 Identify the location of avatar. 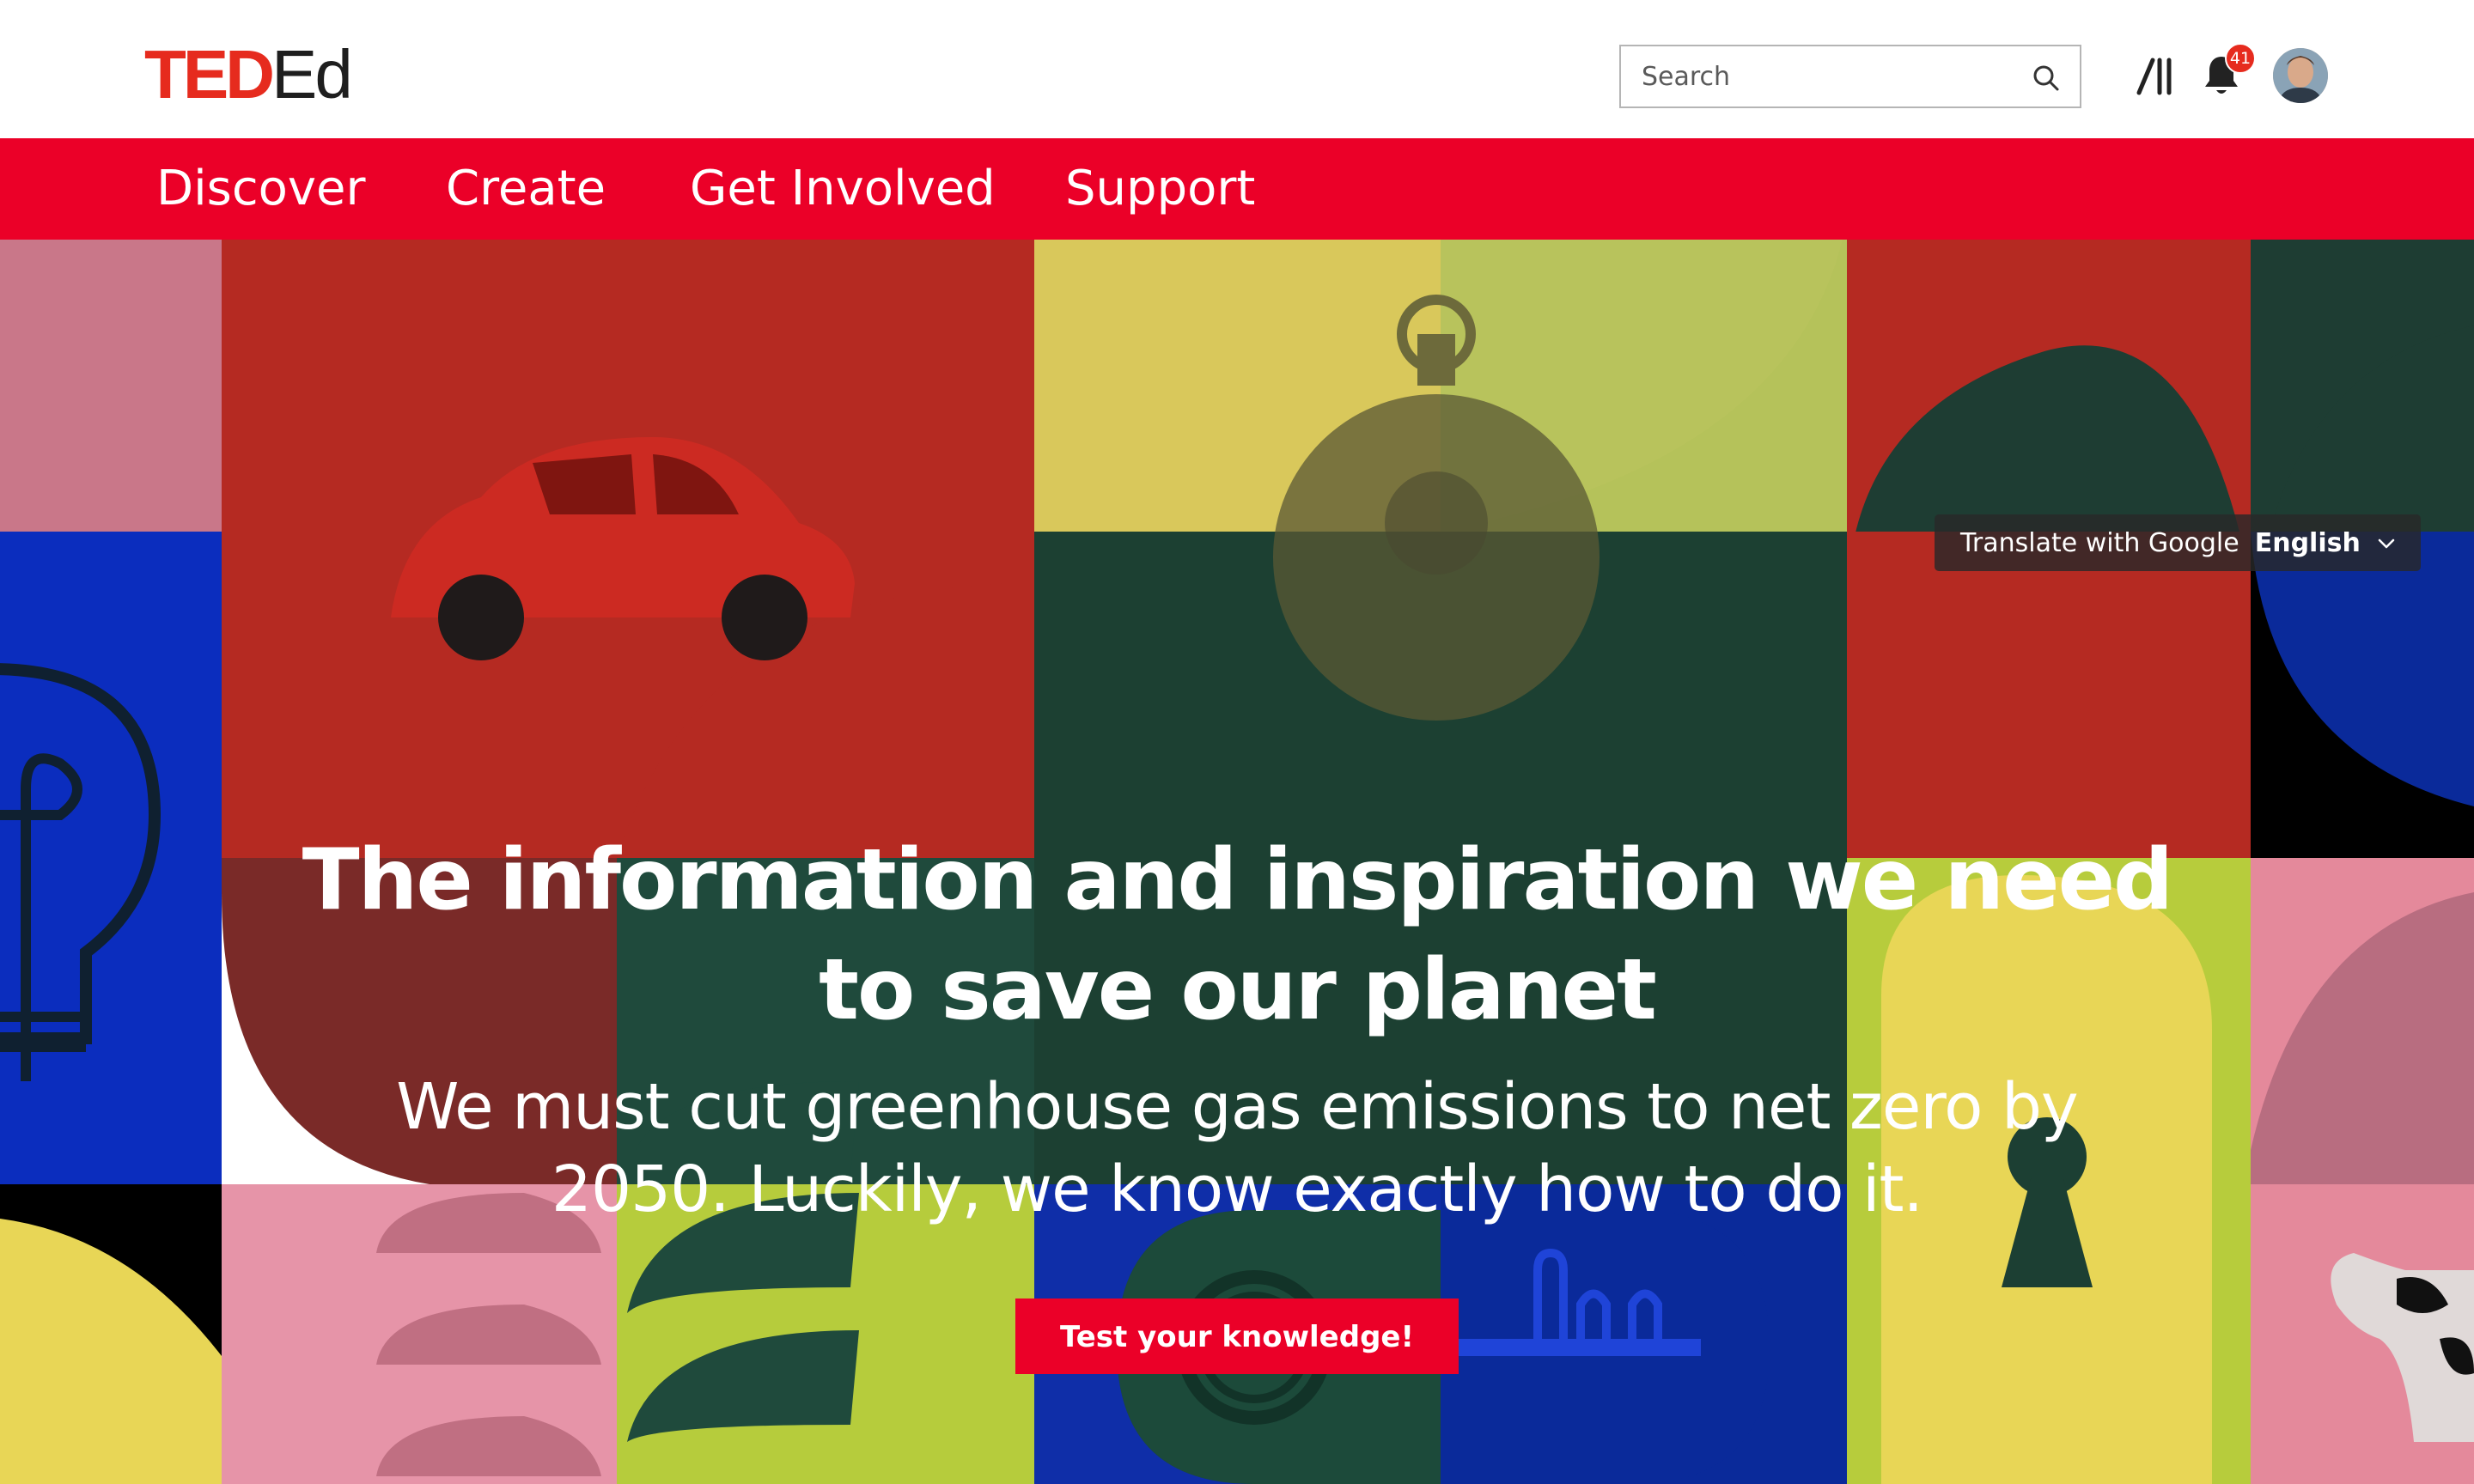
(2300, 75).